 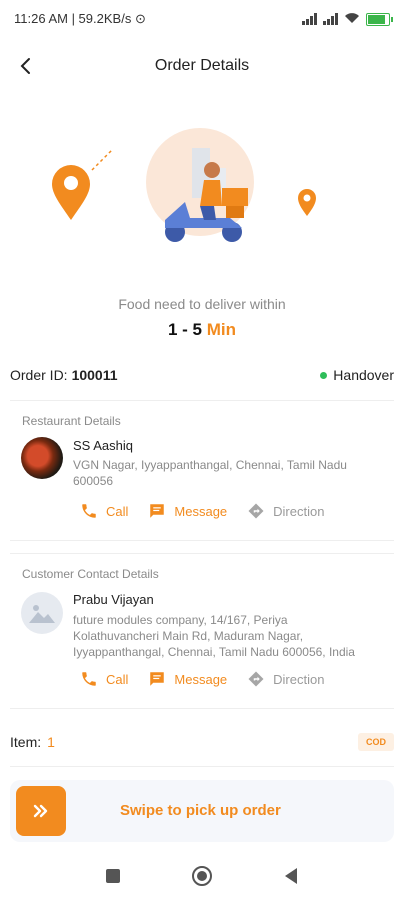 I want to click on back-button, so click(x=26, y=66).